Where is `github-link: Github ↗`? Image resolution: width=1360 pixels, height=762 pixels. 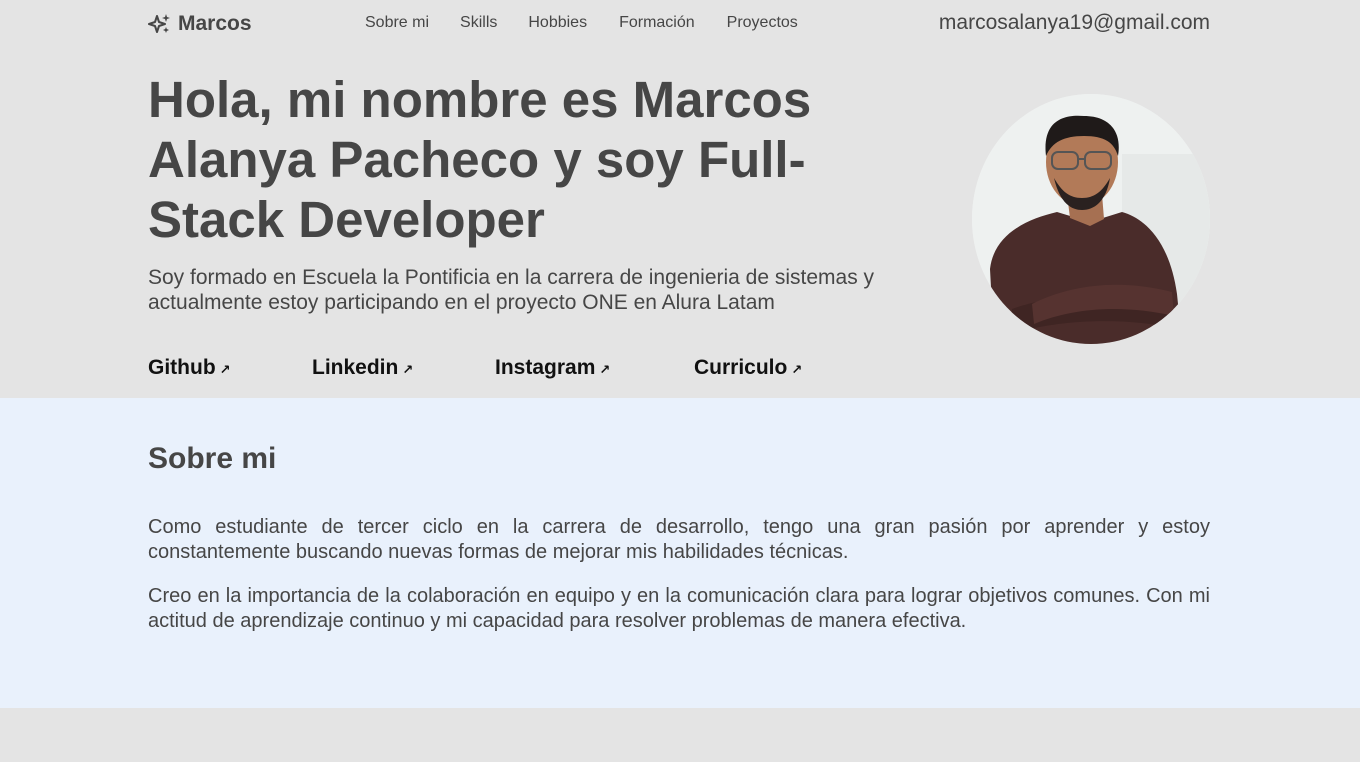
github-link: Github ↗ is located at coordinates (189, 368).